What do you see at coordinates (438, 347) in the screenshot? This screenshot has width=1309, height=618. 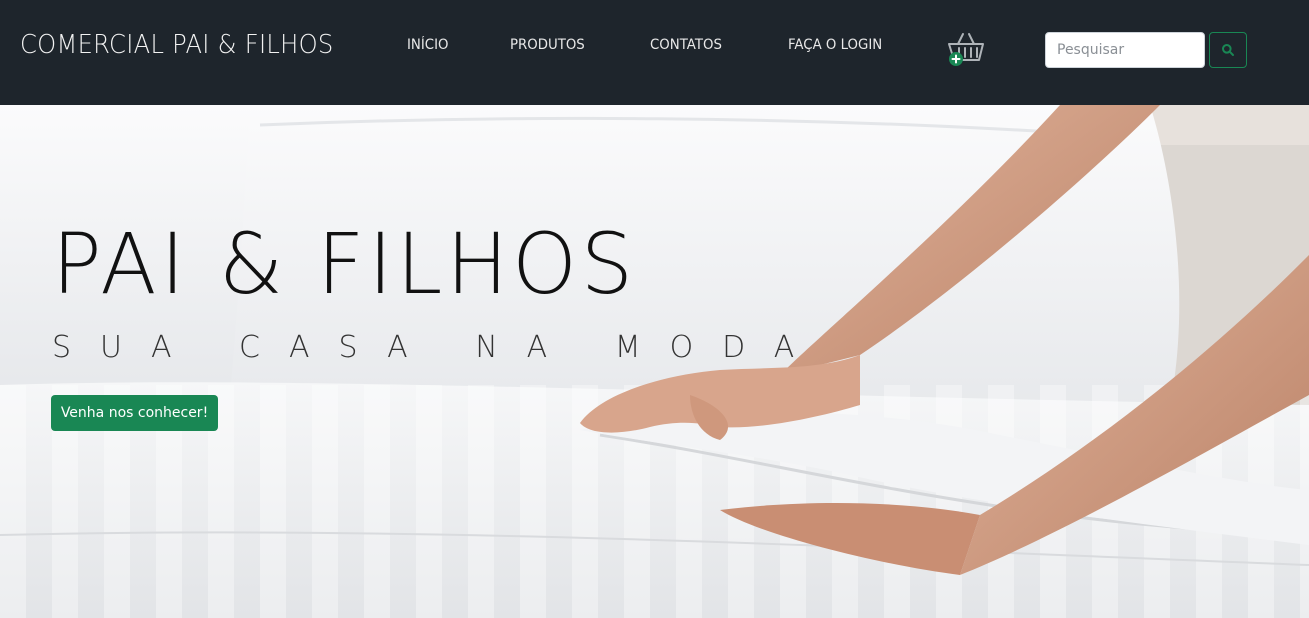 I see `hero-subtitle: SUA CASA NA MODA` at bounding box center [438, 347].